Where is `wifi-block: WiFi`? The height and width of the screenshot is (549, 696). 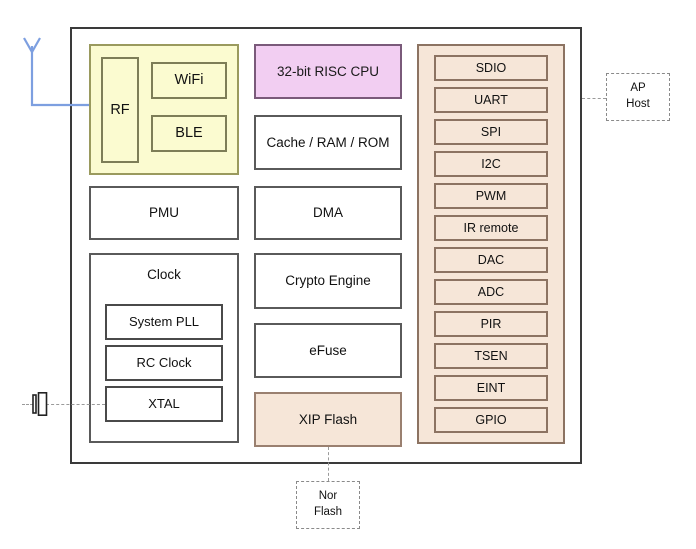 wifi-block: WiFi is located at coordinates (189, 80).